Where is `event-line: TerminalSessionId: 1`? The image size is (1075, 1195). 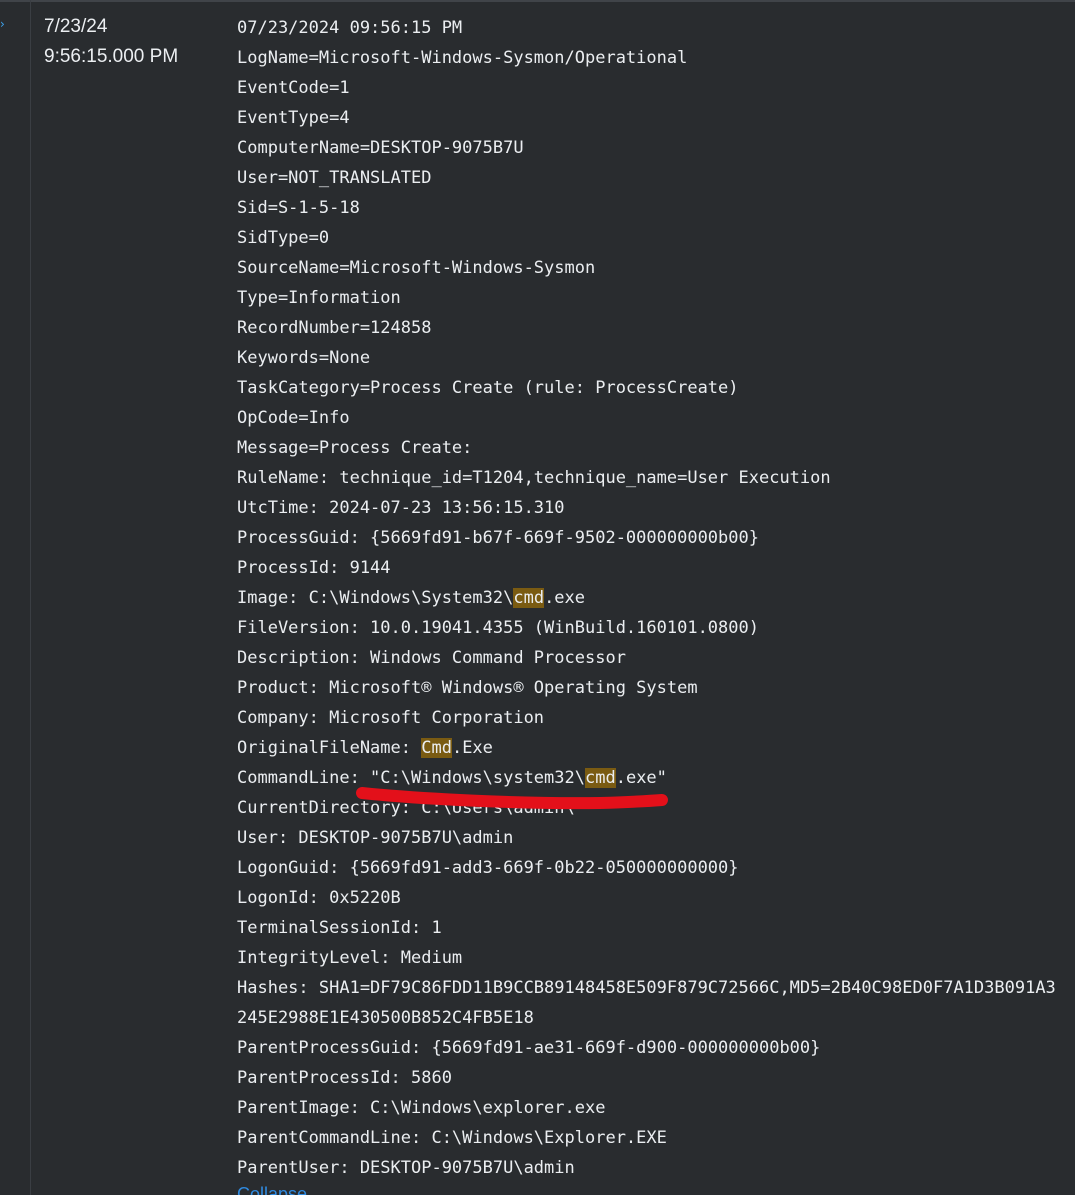
event-line: TerminalSessionId: 1 is located at coordinates (339, 928).